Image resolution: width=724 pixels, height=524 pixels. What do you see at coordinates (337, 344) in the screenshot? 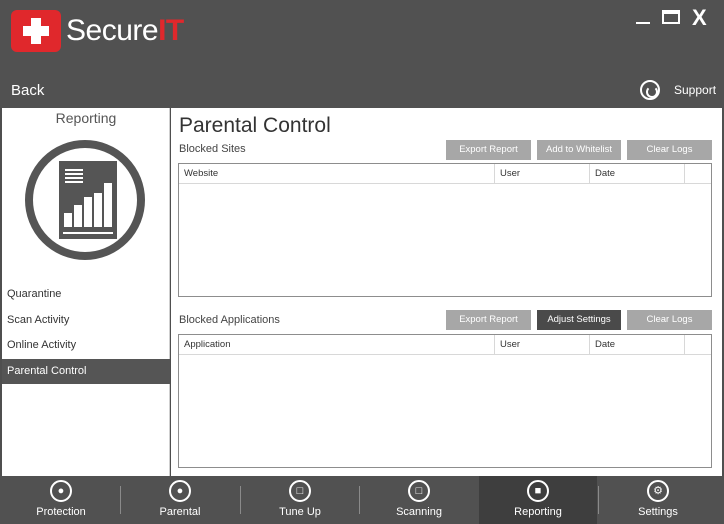
I see `column-header-application: Application` at bounding box center [337, 344].